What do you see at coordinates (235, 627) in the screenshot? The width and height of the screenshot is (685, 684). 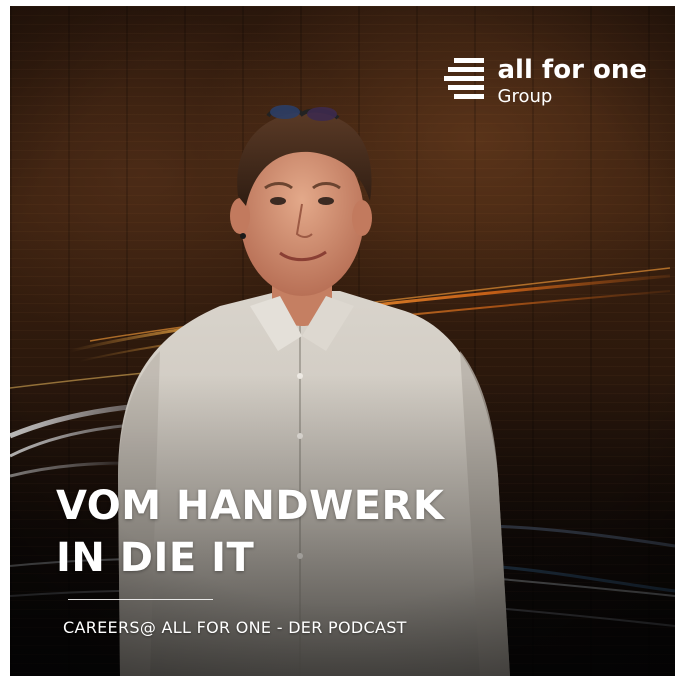 I see `podcast-name: CAREERS@ ALL FOR ONE - DER PODCAST` at bounding box center [235, 627].